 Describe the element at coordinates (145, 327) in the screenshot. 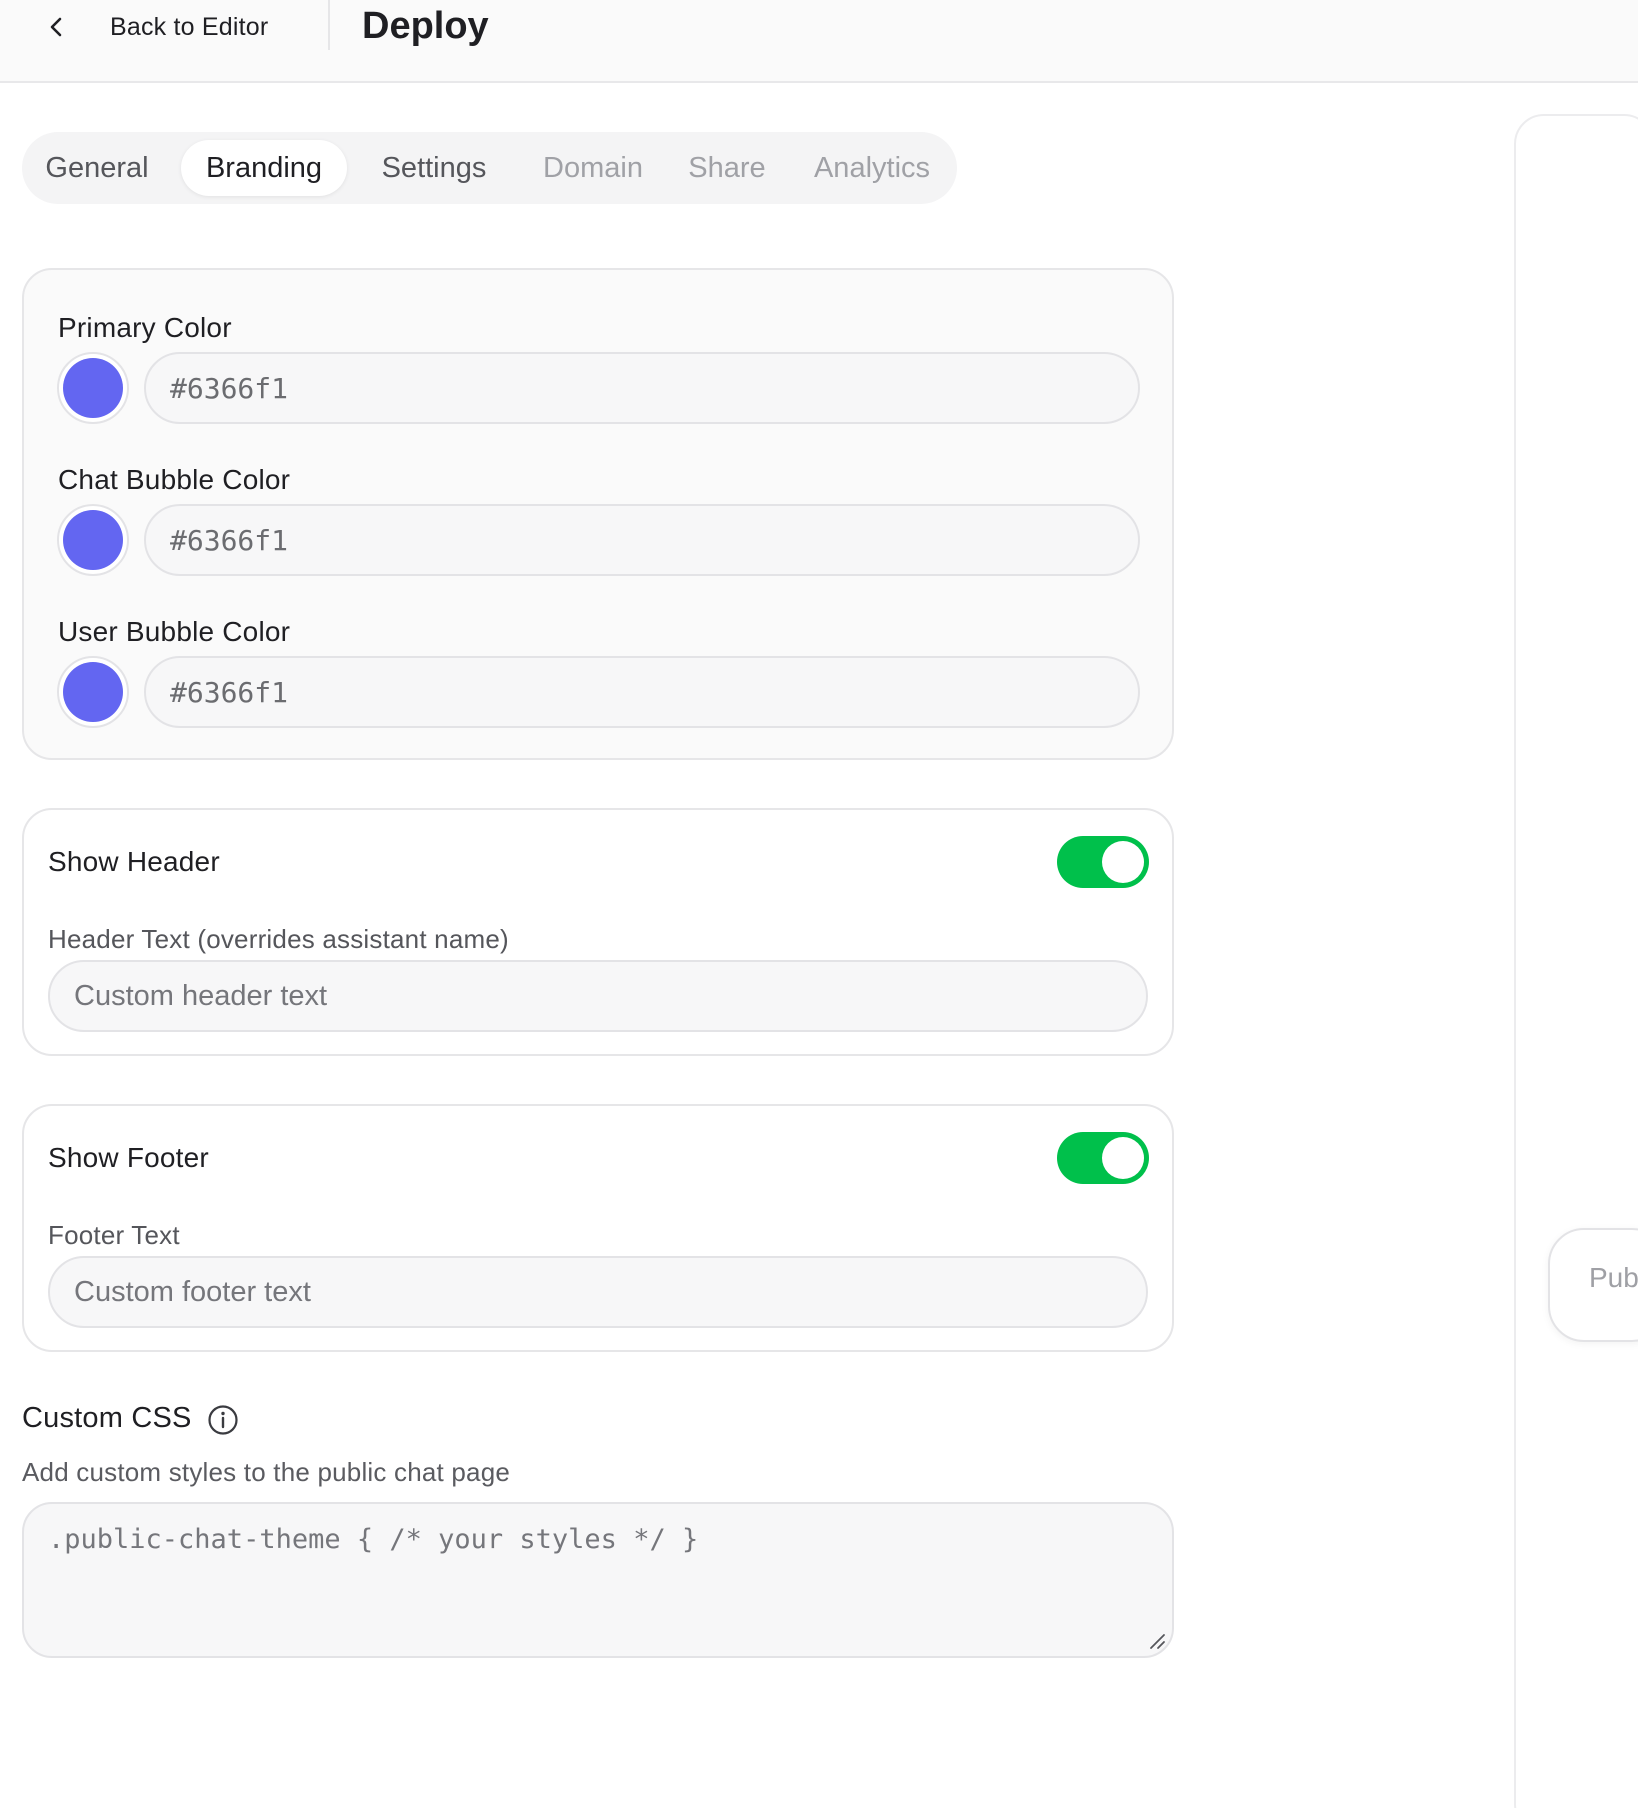

I see `primary-color-label: Primary Color` at that location.